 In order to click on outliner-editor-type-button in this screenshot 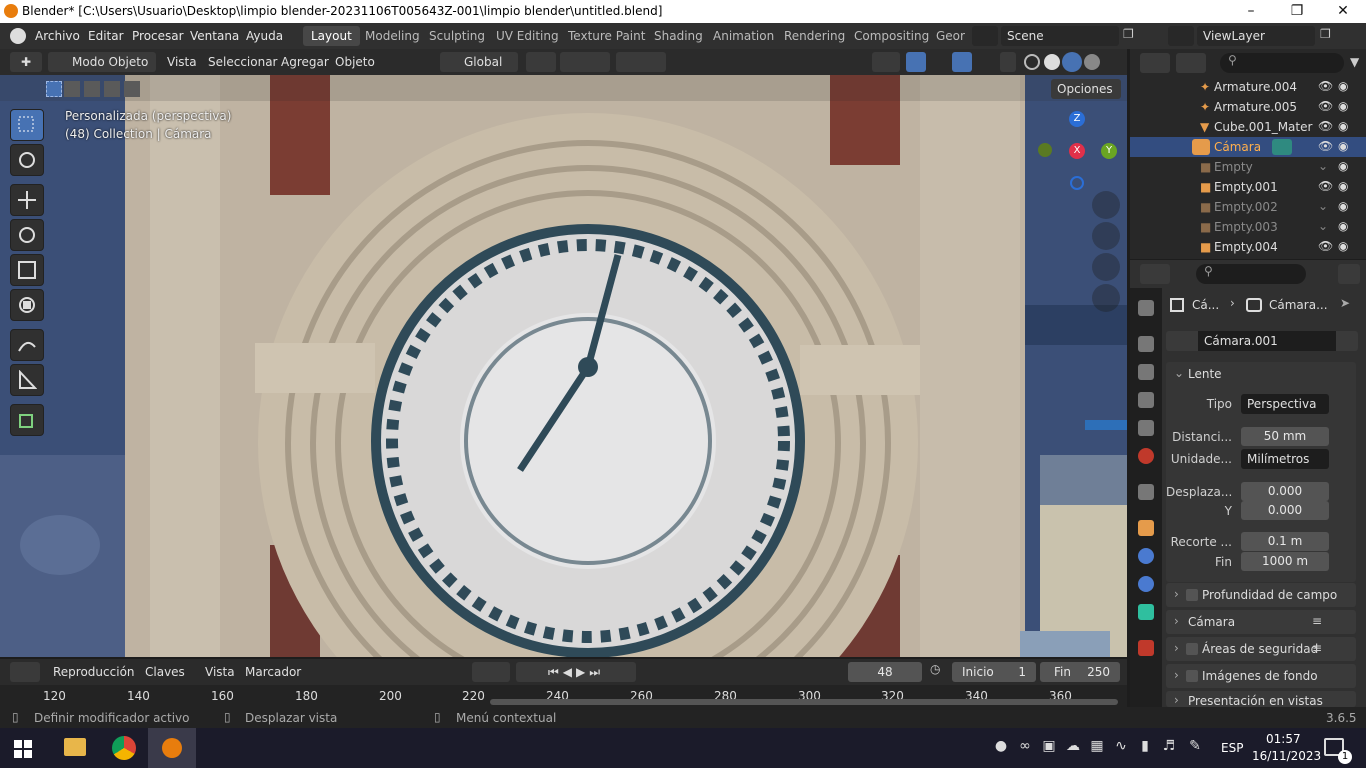, I will do `click(1155, 63)`.